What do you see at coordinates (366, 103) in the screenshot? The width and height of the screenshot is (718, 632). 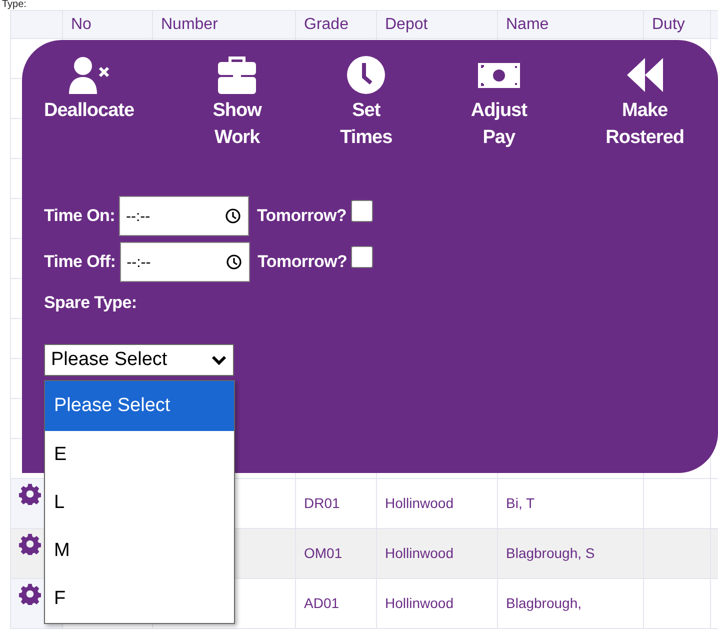 I see `action-button: Set Times` at bounding box center [366, 103].